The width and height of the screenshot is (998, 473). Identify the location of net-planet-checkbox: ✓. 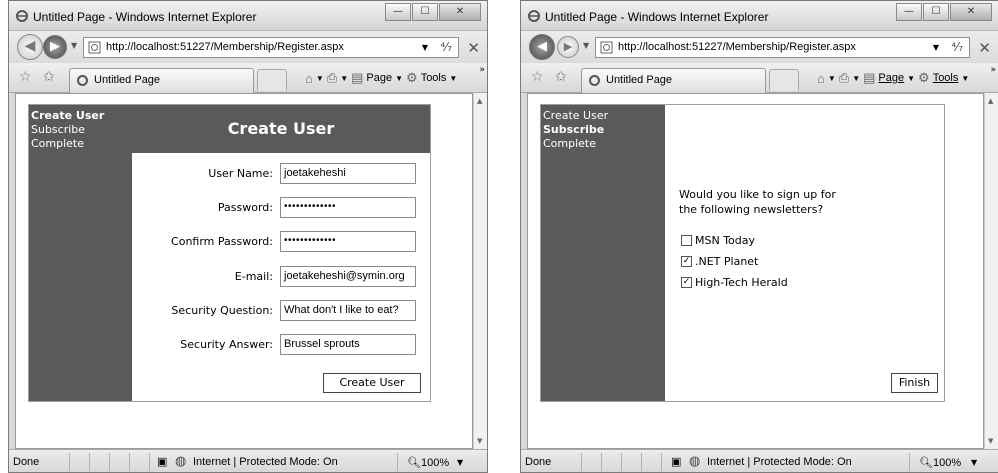
(686, 261).